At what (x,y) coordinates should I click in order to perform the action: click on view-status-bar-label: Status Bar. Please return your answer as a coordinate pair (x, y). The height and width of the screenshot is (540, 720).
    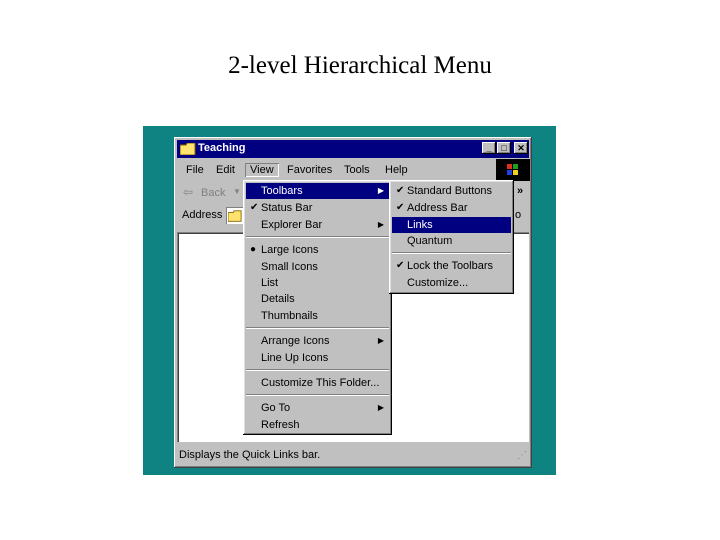
    Looking at the image, I should click on (287, 208).